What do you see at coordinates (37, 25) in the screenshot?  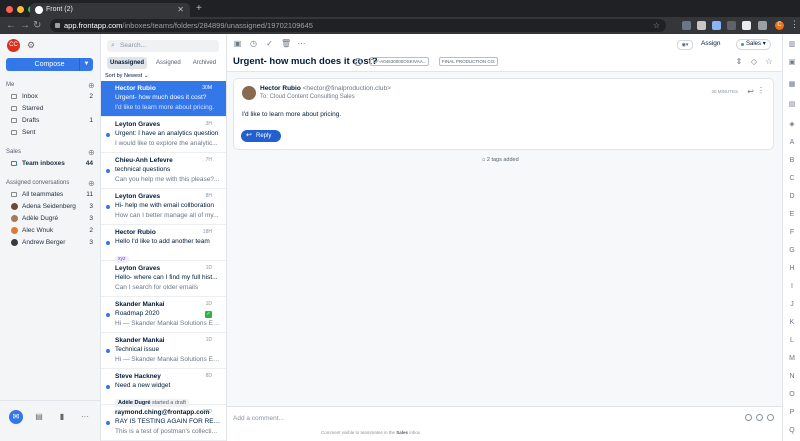 I see `reload-icon: ↻` at bounding box center [37, 25].